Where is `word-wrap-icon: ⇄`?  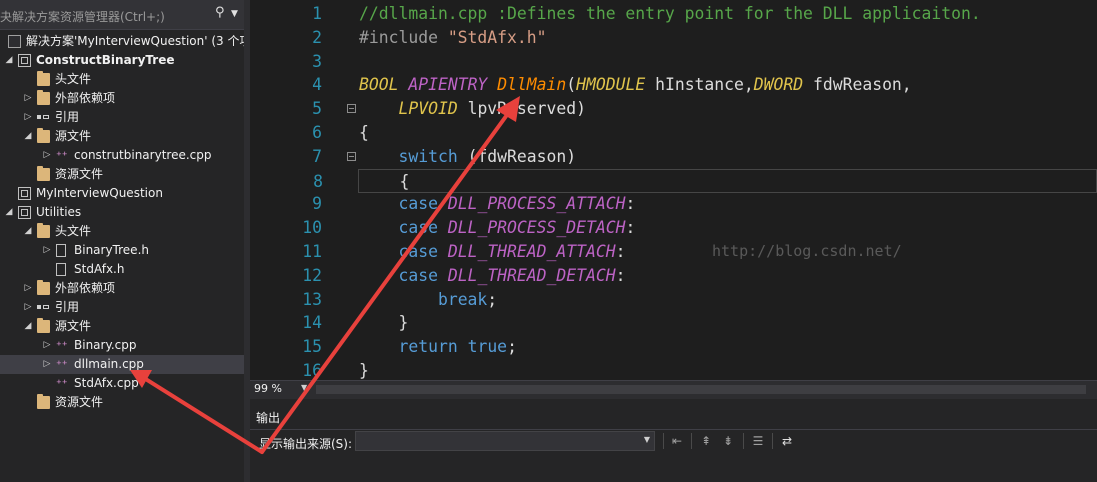 word-wrap-icon: ⇄ is located at coordinates (787, 441).